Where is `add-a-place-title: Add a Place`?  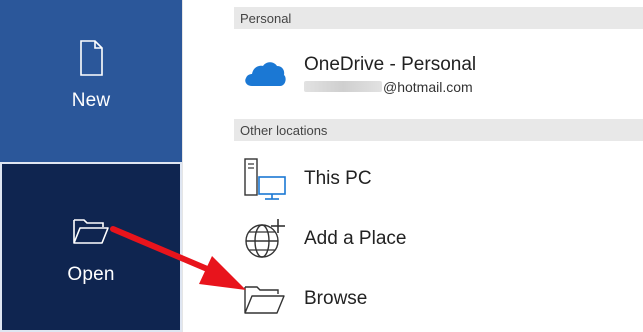 add-a-place-title: Add a Place is located at coordinates (355, 238).